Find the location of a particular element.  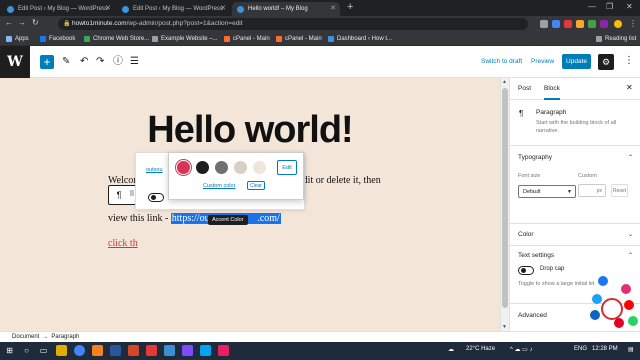

editor-scrollbar: ▲ ▼ is located at coordinates (504, 204).